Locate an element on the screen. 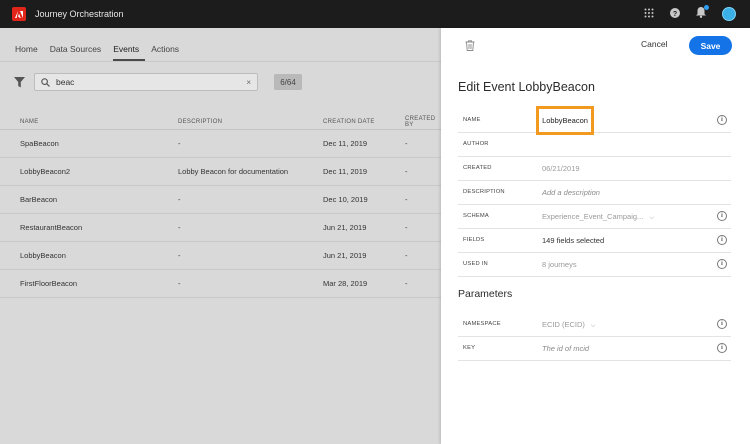  search-value: beac is located at coordinates (65, 82).